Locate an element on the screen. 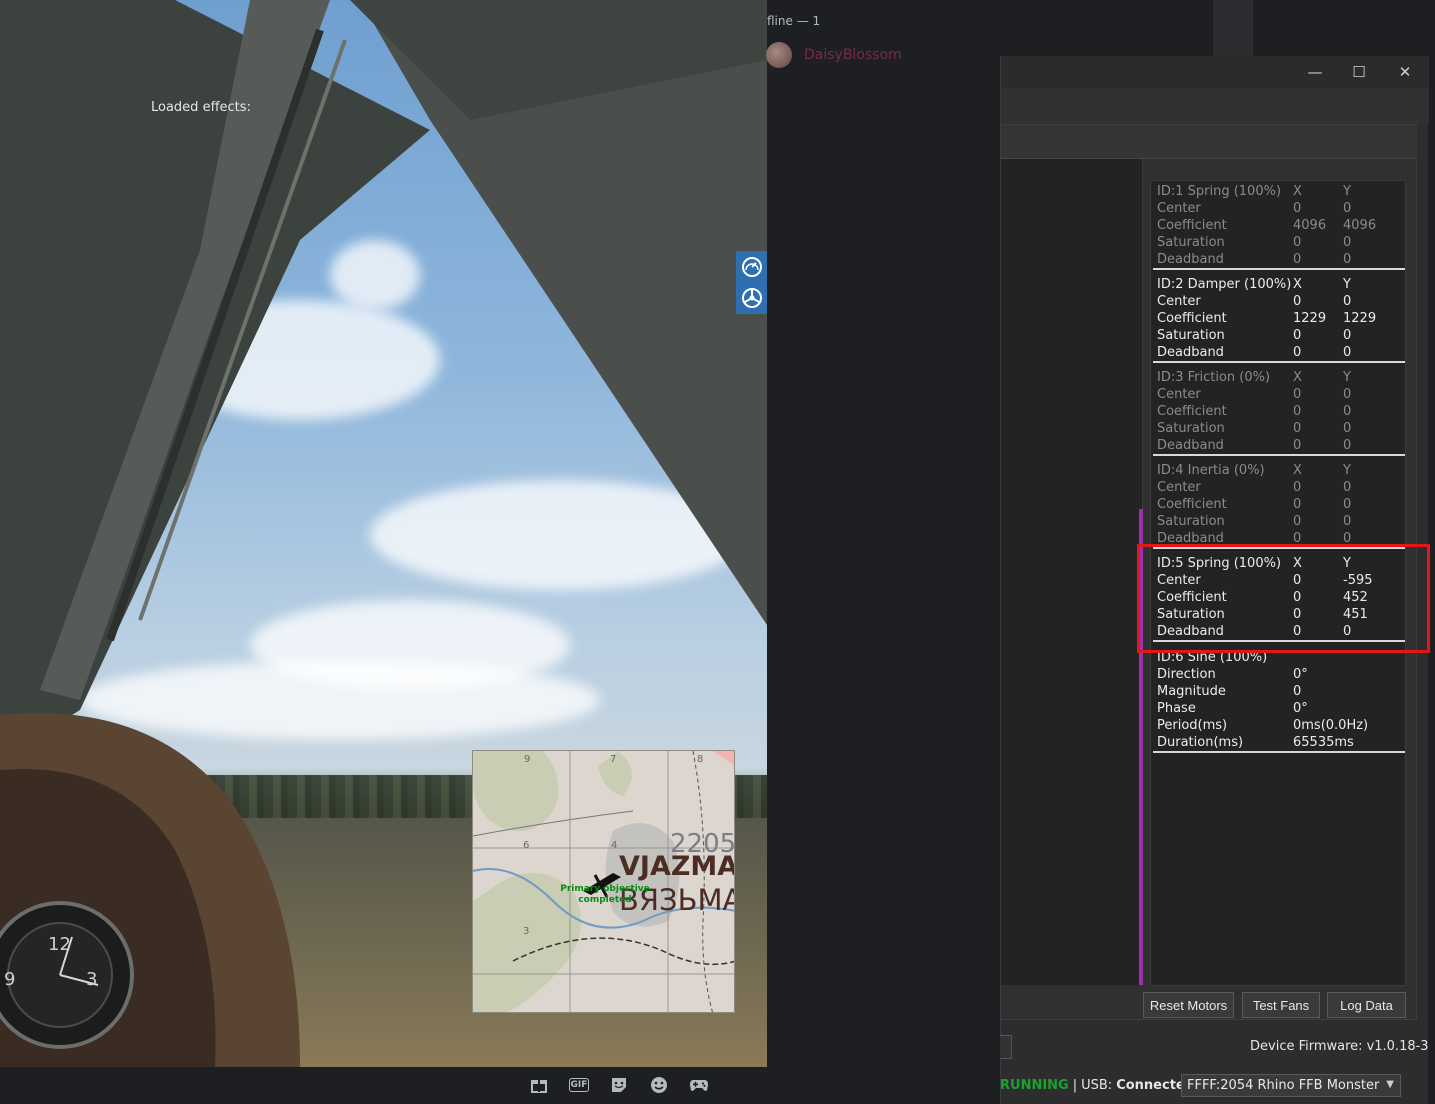 The height and width of the screenshot is (1104, 1435). param-y: 1229 is located at coordinates (1360, 318).